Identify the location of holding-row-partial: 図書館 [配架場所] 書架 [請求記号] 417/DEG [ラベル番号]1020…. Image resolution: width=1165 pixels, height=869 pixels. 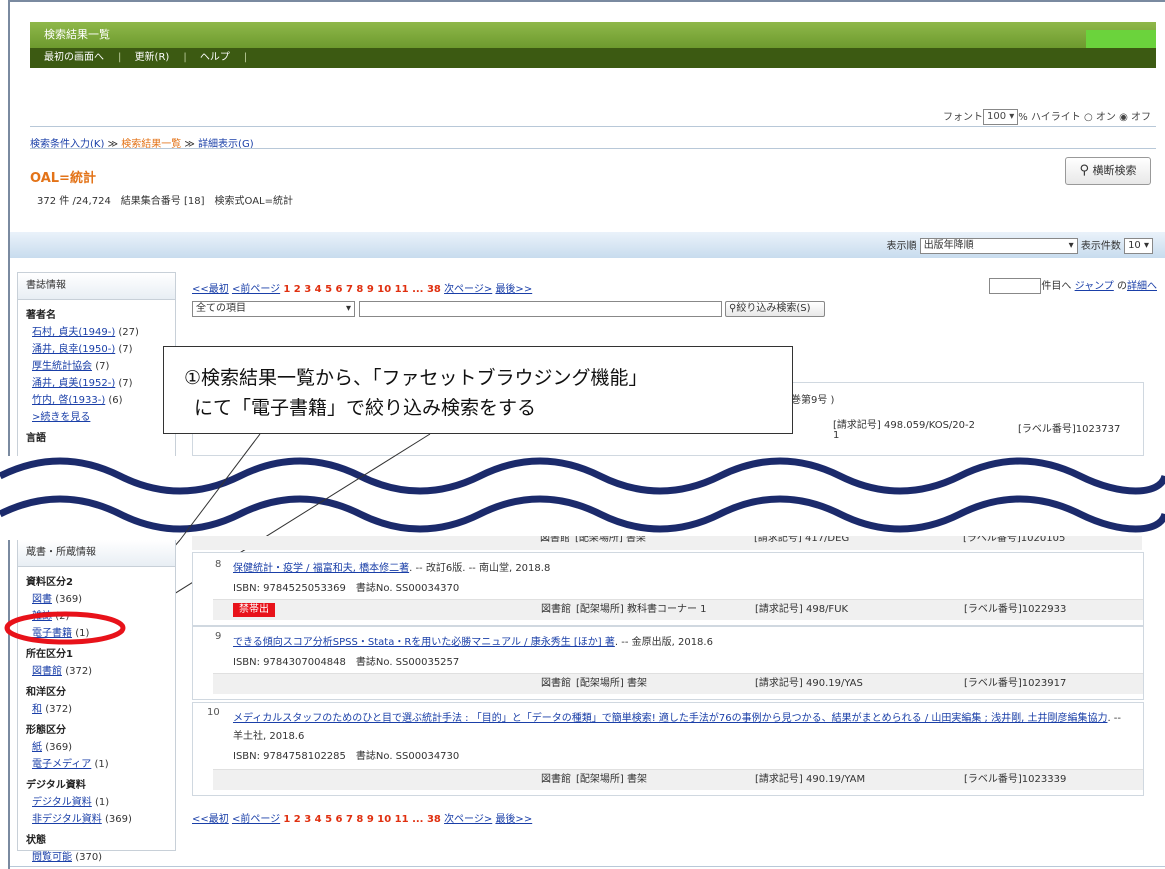
(667, 543).